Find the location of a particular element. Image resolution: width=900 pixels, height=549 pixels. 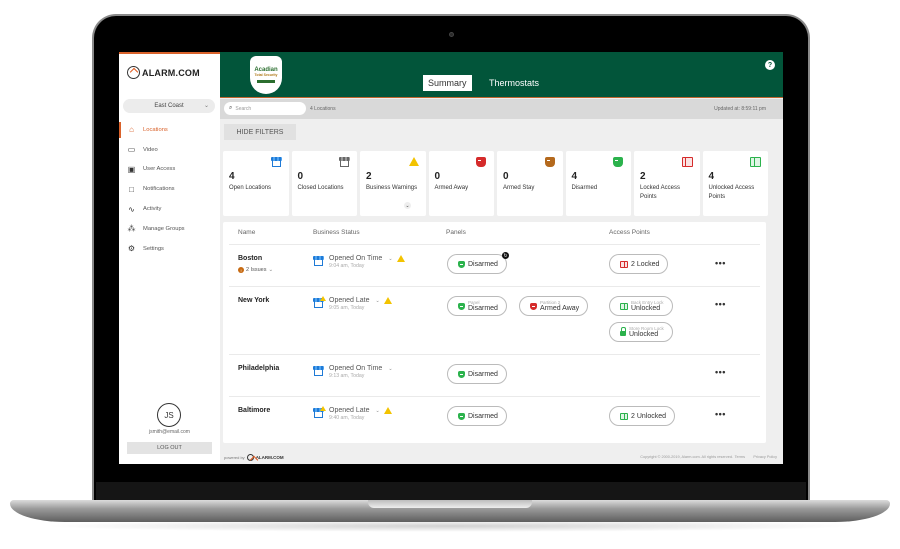

sidebar-item-settings: ⚙ Settings is located at coordinates (169, 249).